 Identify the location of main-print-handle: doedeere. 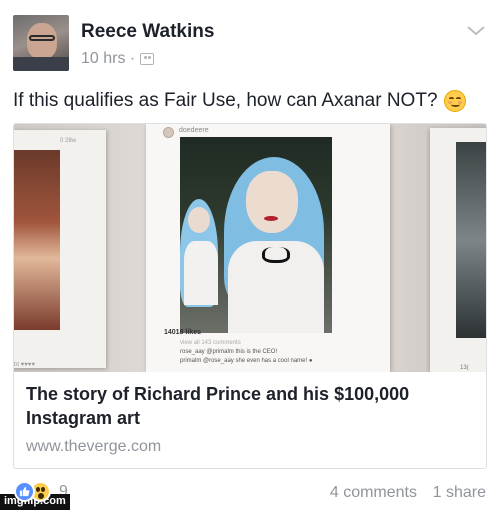
(194, 130).